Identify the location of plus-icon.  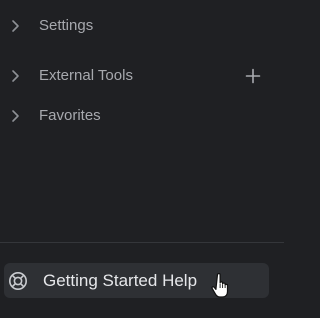
(253, 76).